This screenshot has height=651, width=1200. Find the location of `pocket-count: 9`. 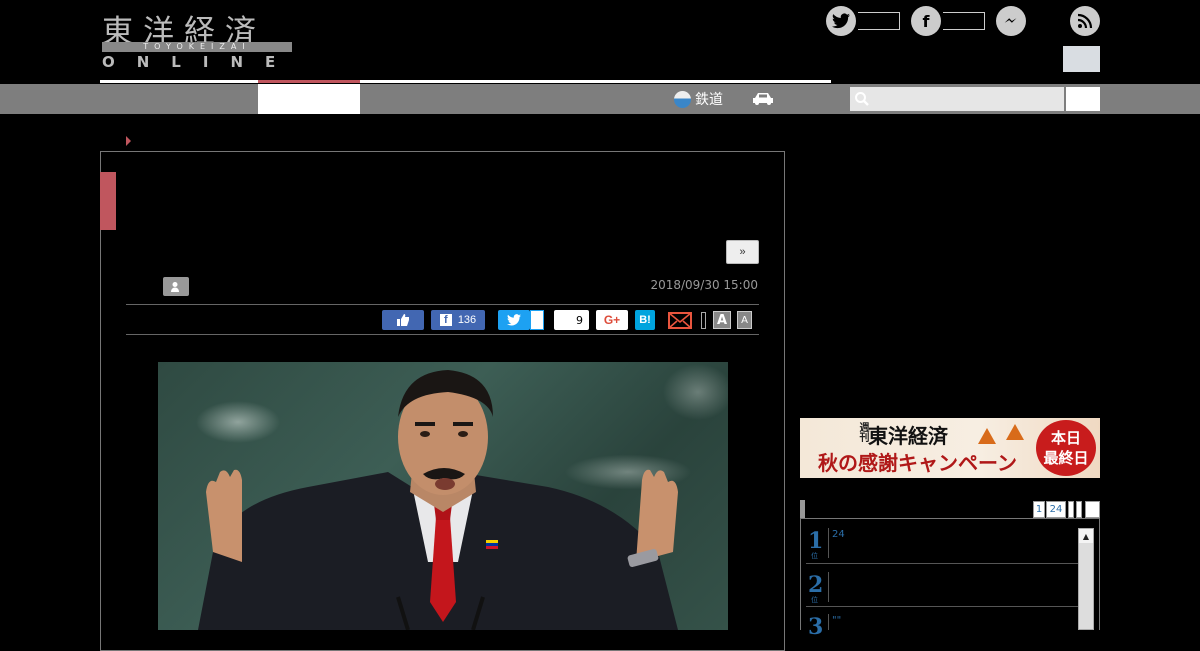

pocket-count: 9 is located at coordinates (579, 320).